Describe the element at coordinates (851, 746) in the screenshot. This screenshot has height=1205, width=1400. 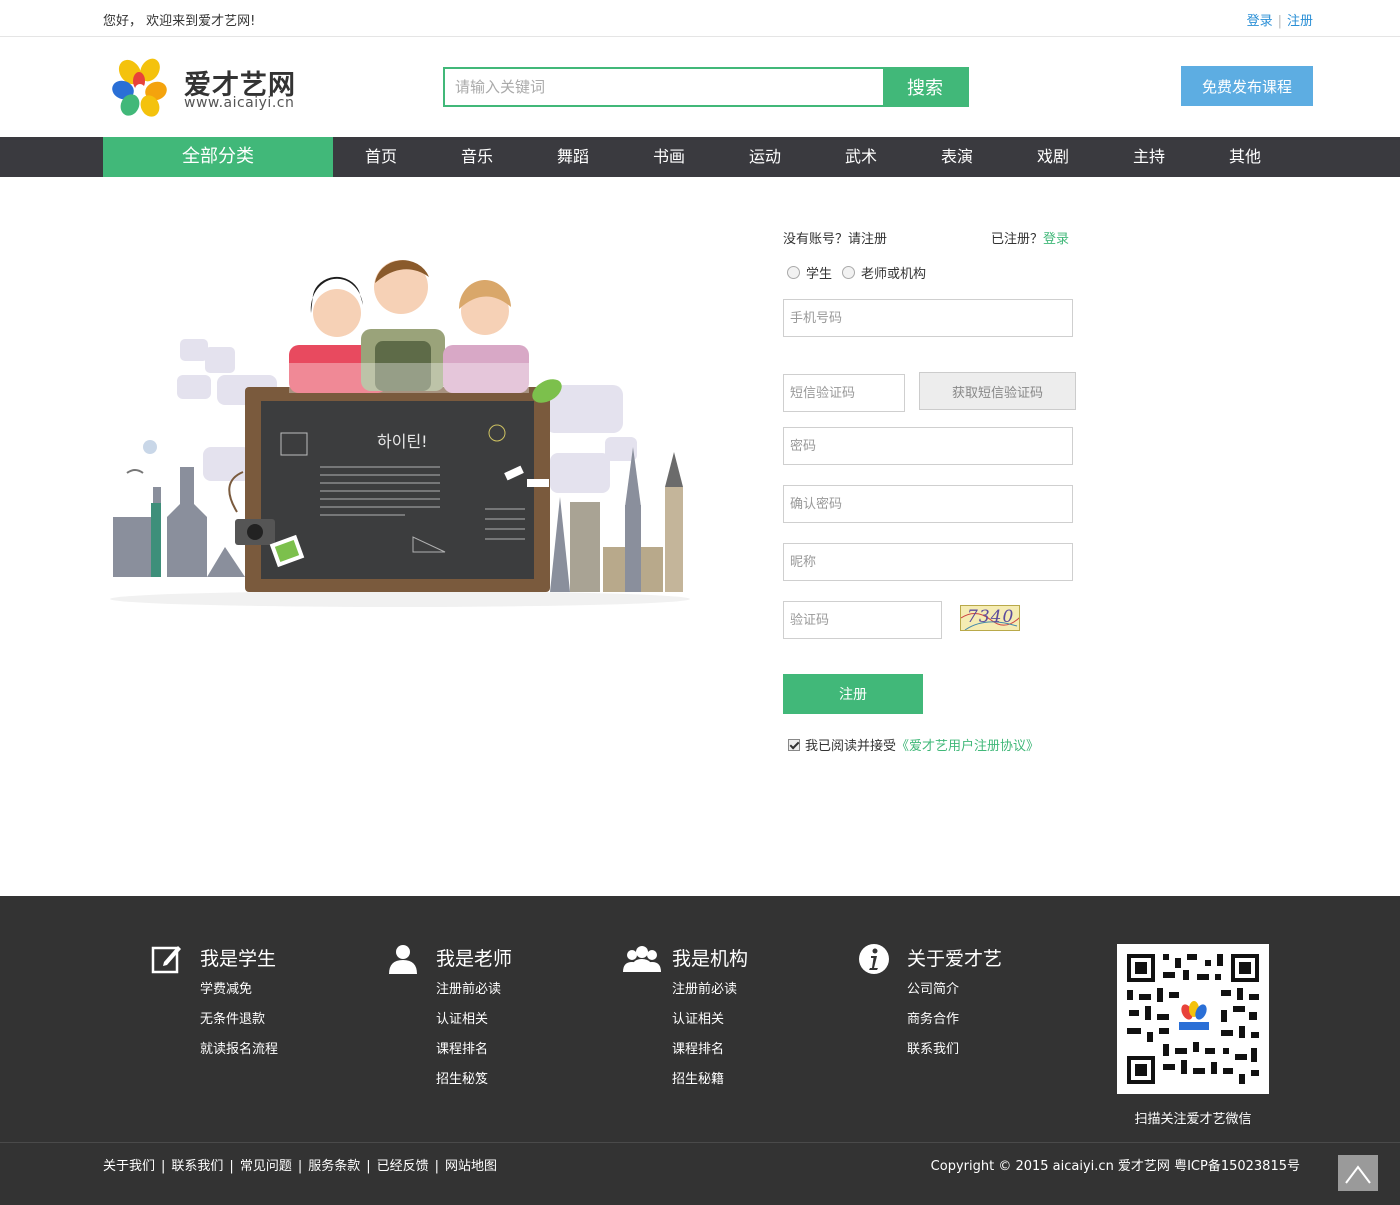
I see `agree-text: 我已阅读并接受` at that location.